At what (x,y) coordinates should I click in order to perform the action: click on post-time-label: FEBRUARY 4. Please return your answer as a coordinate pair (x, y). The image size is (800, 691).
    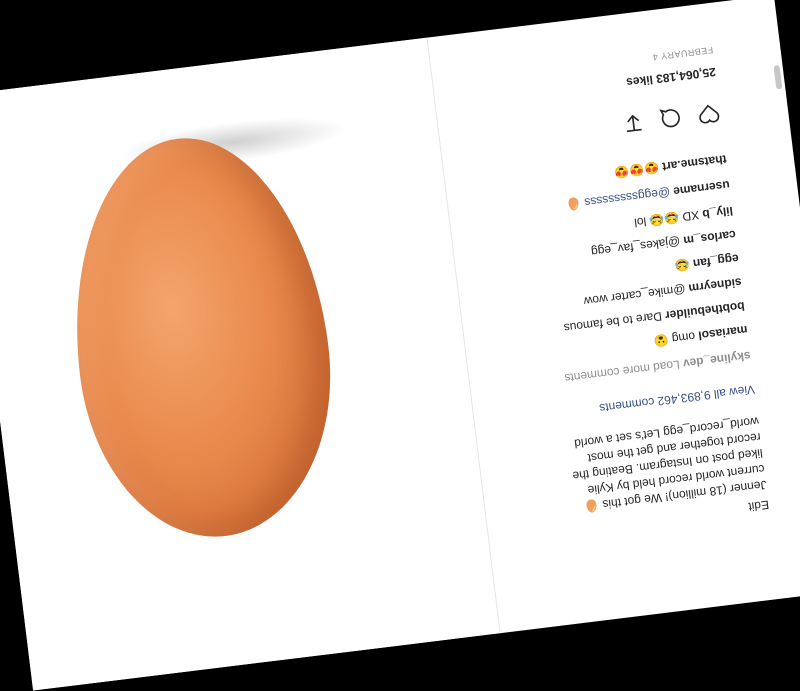
    Looking at the image, I should click on (682, 53).